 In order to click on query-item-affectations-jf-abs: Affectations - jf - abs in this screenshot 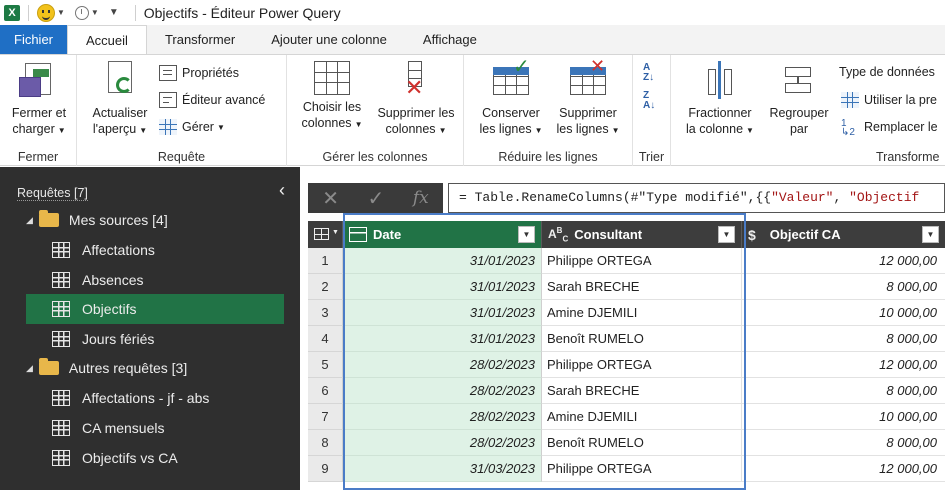, I will do `click(155, 398)`.